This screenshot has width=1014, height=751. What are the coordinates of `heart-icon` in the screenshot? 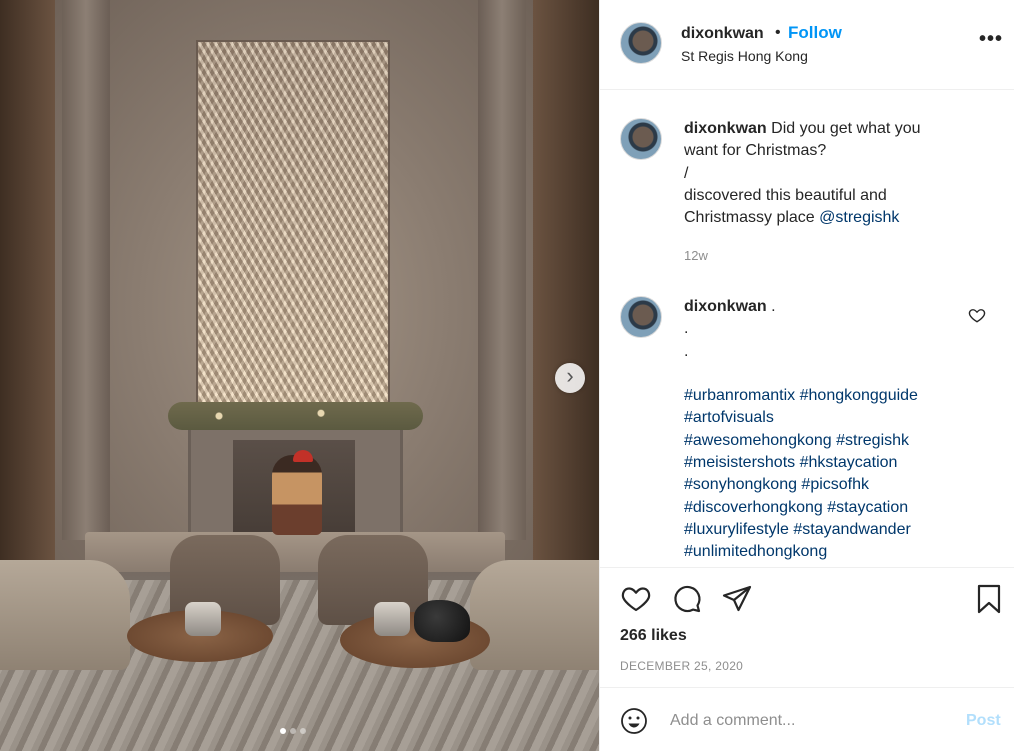 It's located at (636, 599).